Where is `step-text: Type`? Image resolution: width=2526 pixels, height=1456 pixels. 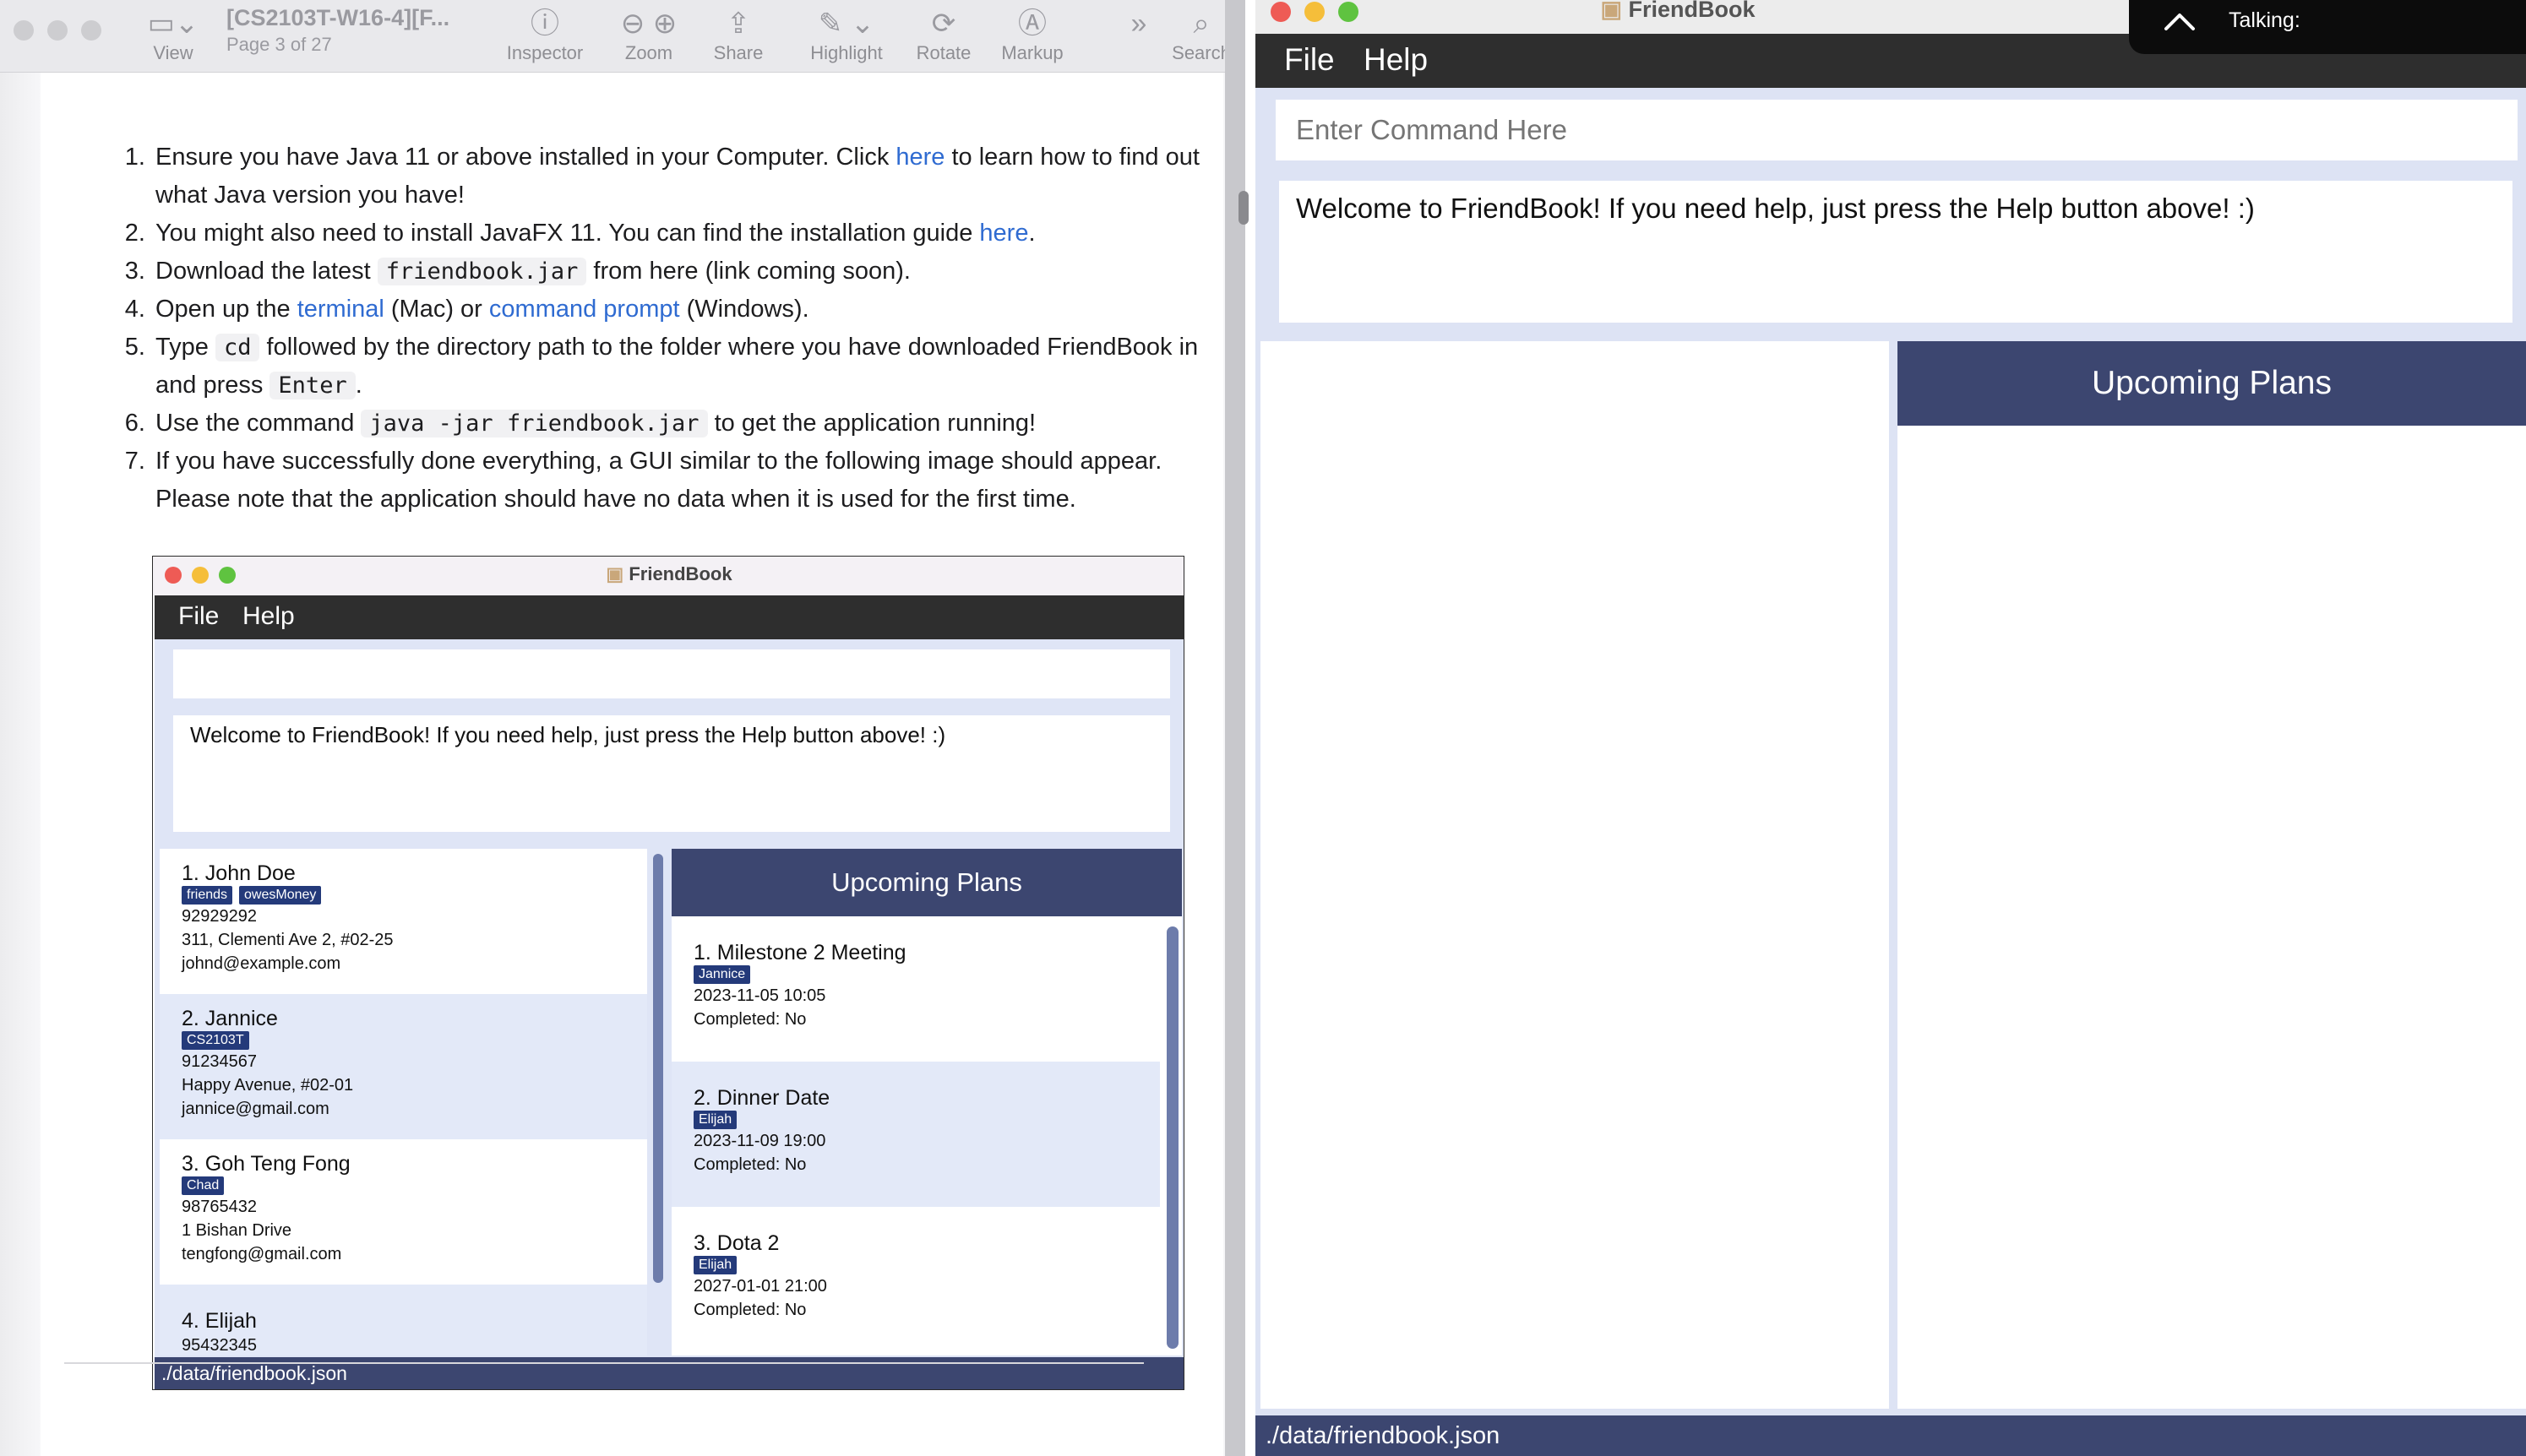 step-text: Type is located at coordinates (185, 348).